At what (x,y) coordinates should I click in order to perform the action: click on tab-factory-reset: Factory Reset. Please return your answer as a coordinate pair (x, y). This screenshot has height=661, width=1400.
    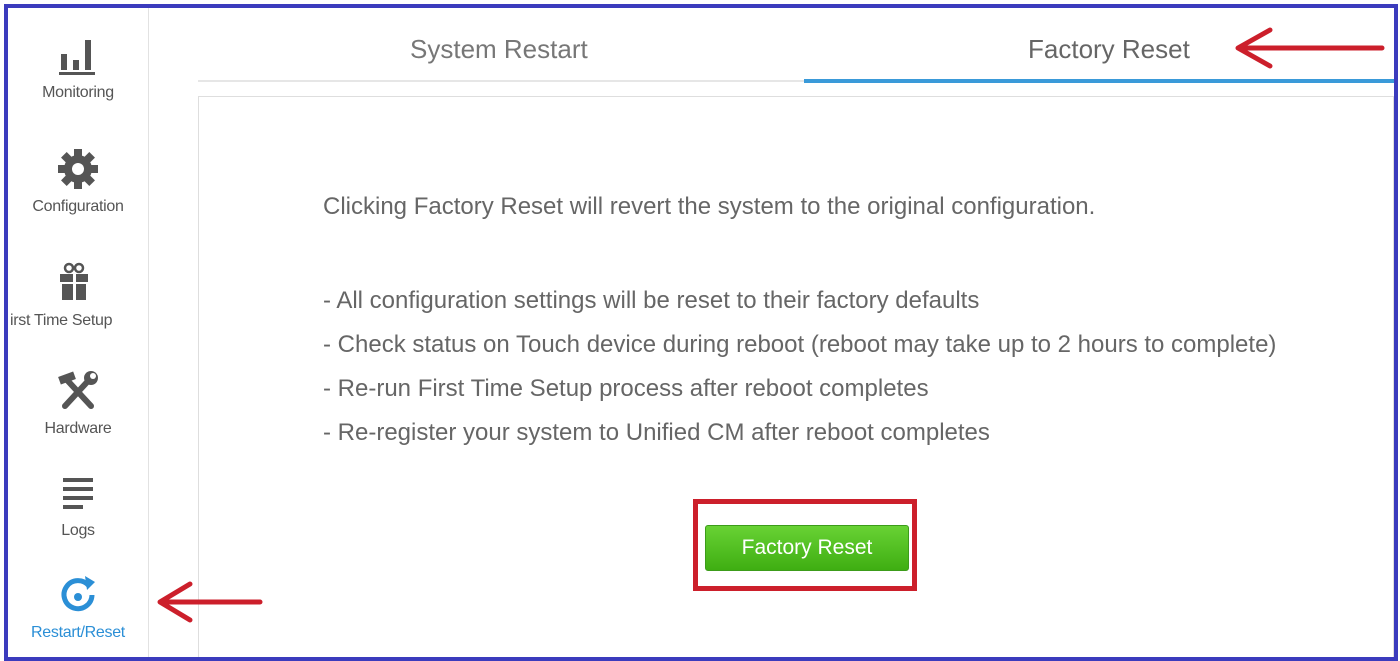
    Looking at the image, I should click on (1109, 49).